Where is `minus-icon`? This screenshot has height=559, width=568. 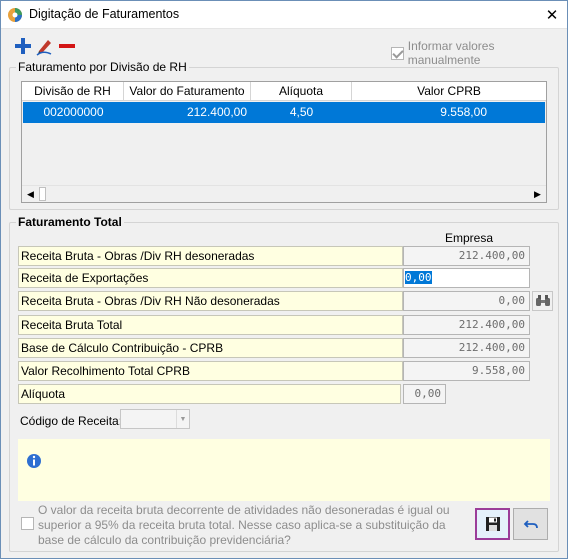
minus-icon is located at coordinates (67, 46).